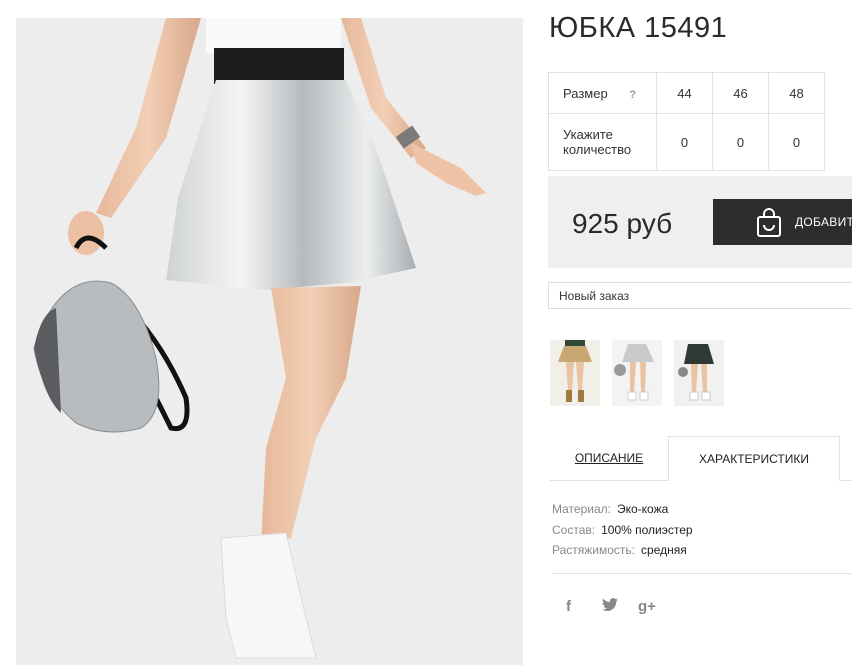 This screenshot has height=665, width=852. Describe the element at coordinates (647, 606) in the screenshot. I see `google-plus-icon: g+` at that location.